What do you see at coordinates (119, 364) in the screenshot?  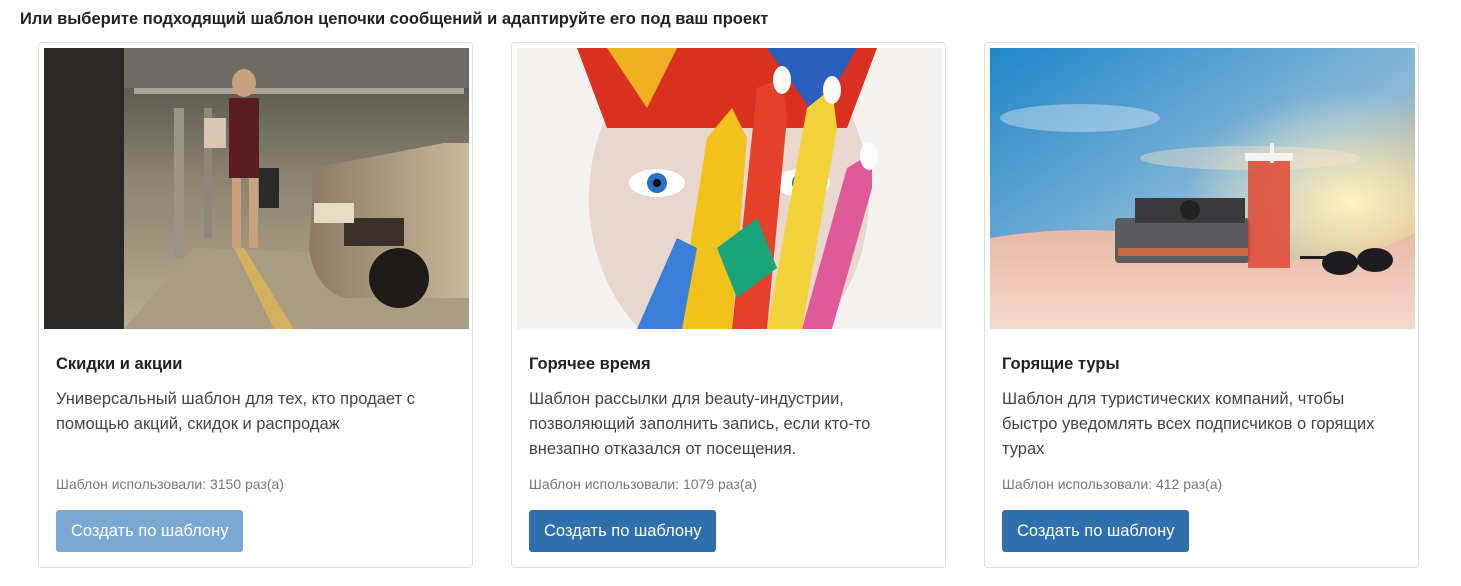 I see `card-title: Скидки и акции` at bounding box center [119, 364].